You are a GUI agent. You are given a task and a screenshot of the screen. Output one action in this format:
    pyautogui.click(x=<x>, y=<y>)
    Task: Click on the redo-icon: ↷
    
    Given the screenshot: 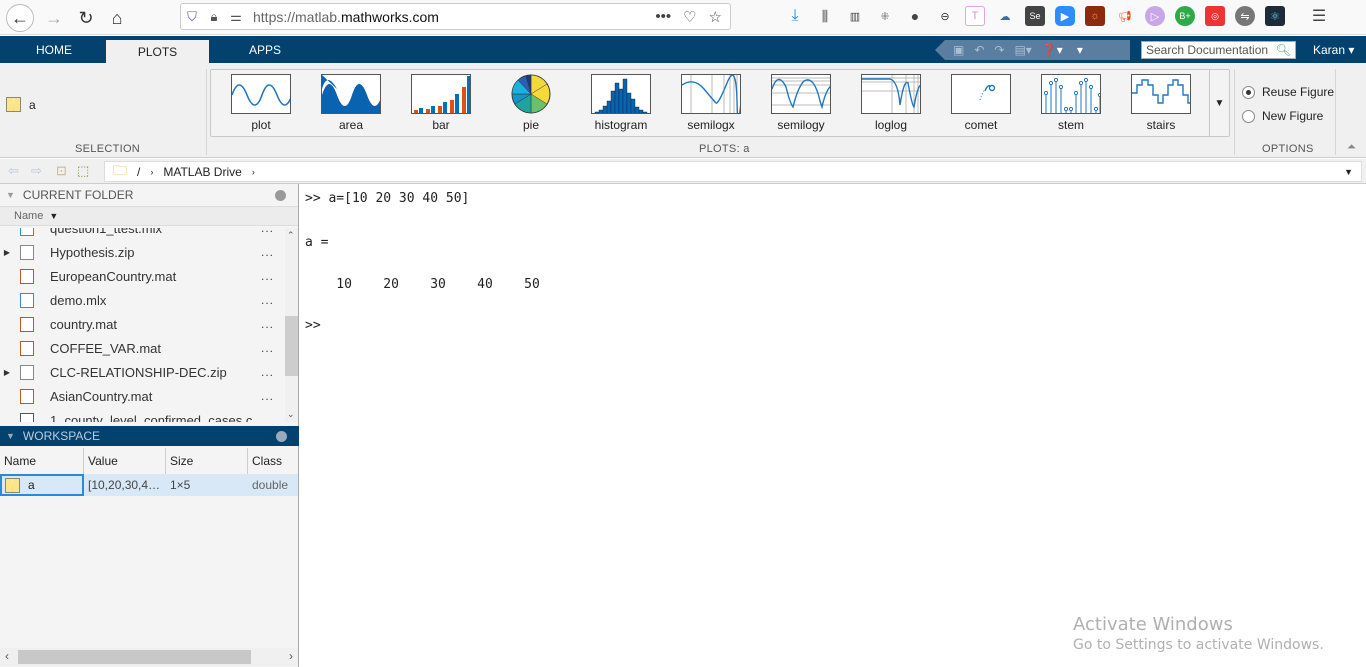 What is the action you would take?
    pyautogui.click(x=999, y=50)
    